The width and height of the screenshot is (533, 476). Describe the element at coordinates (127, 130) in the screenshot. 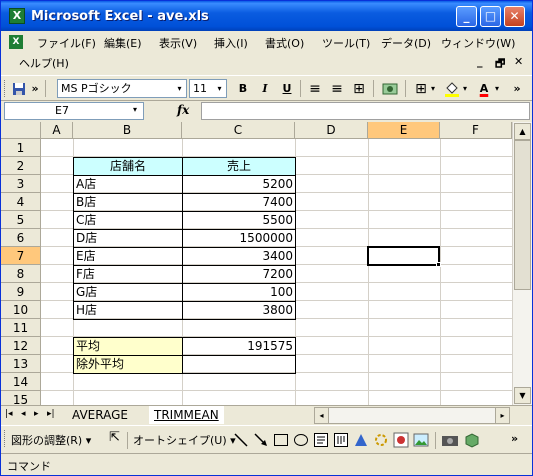

I see `column-header-b: B` at that location.